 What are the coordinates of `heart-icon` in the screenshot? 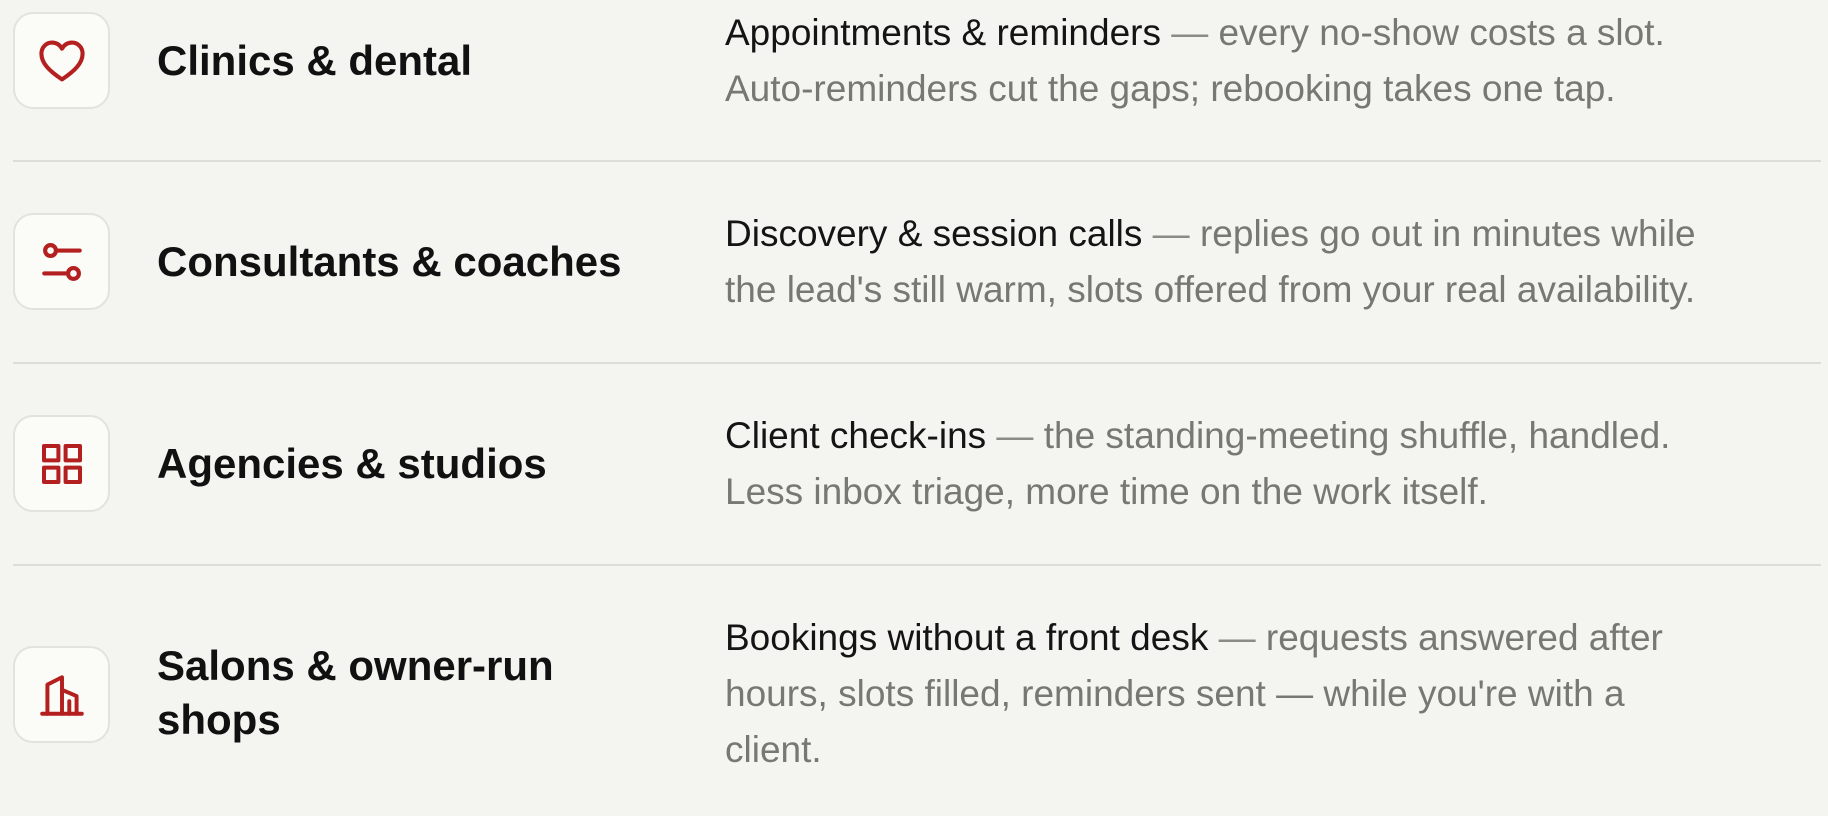 It's located at (62, 61).